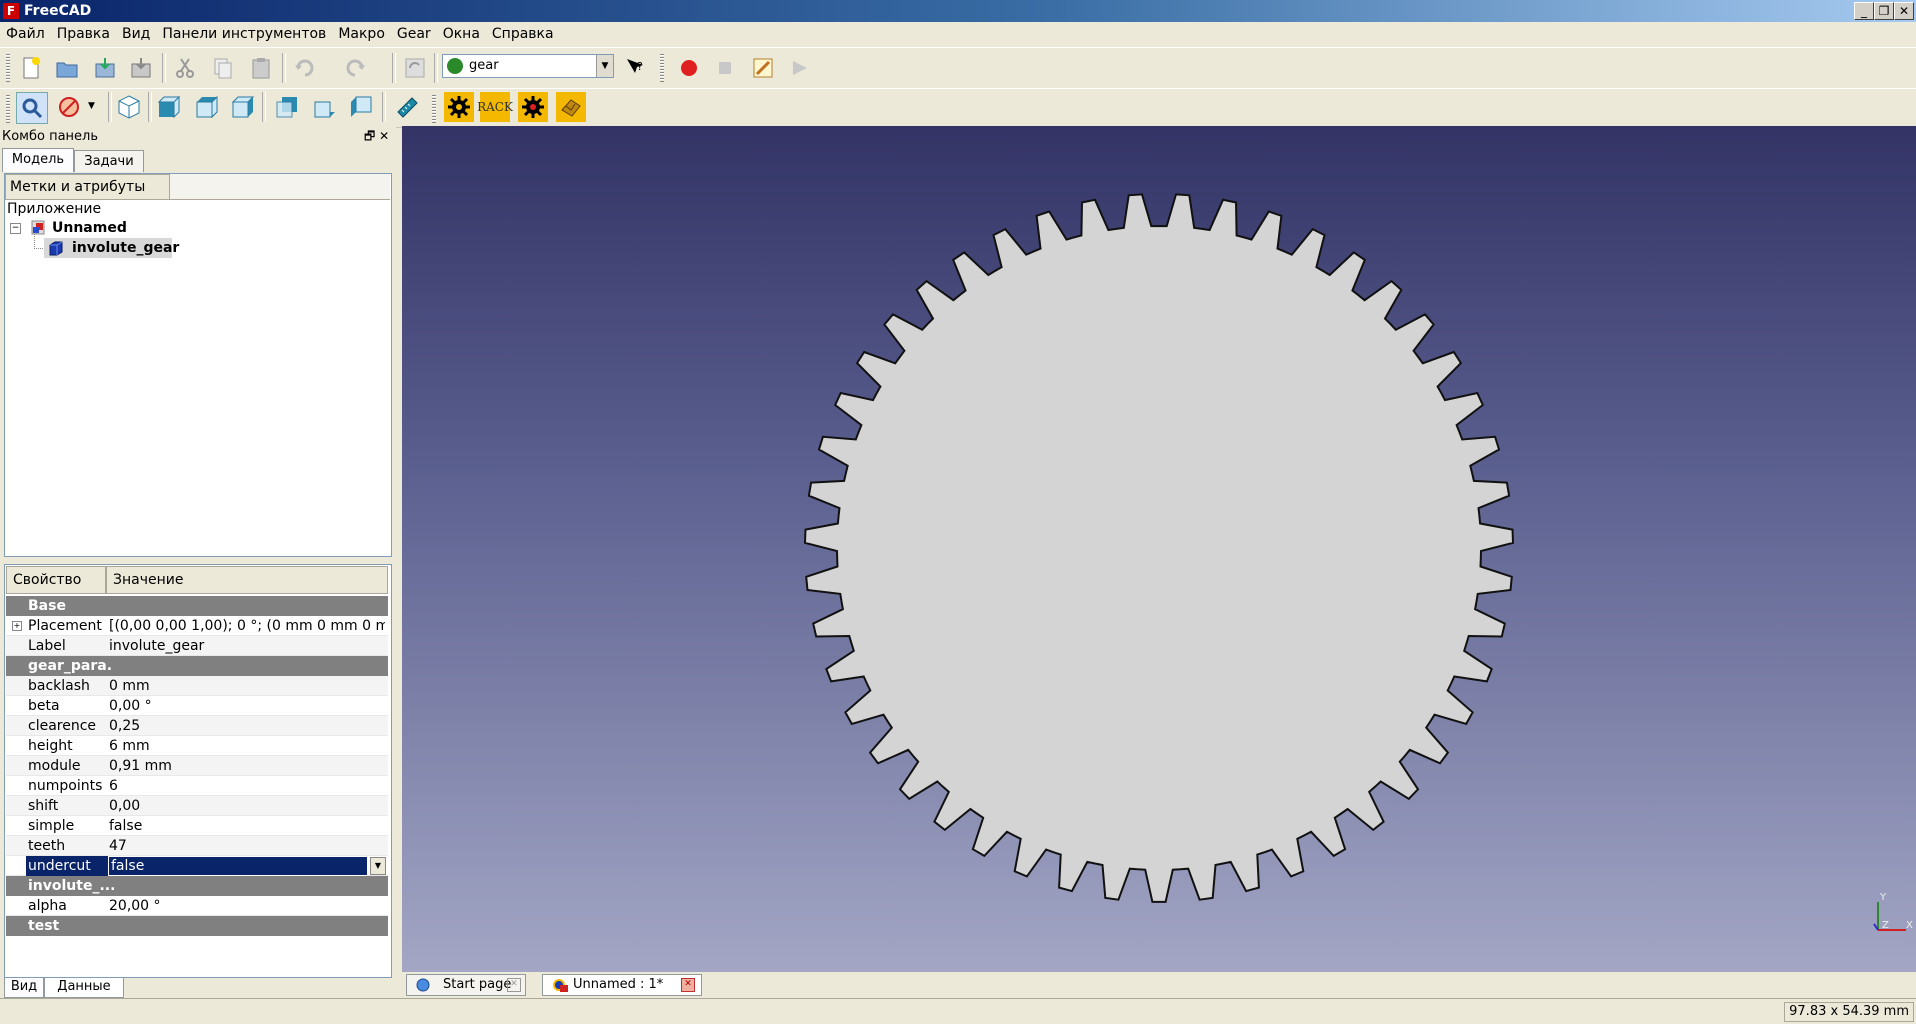  I want to click on draw-style-dropdown-icon: ▼, so click(91, 106).